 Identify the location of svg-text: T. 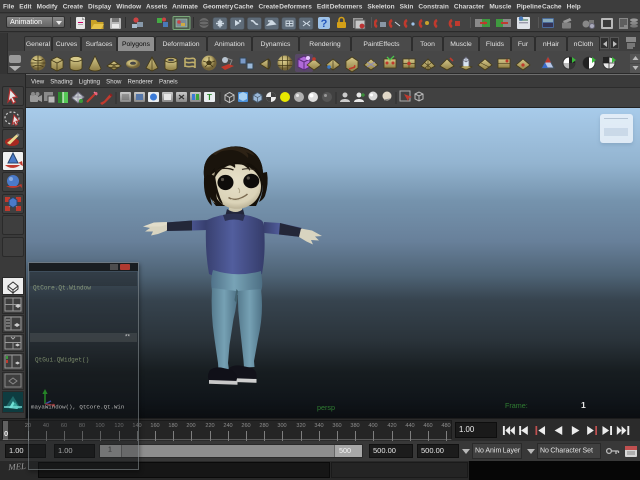
(209, 97).